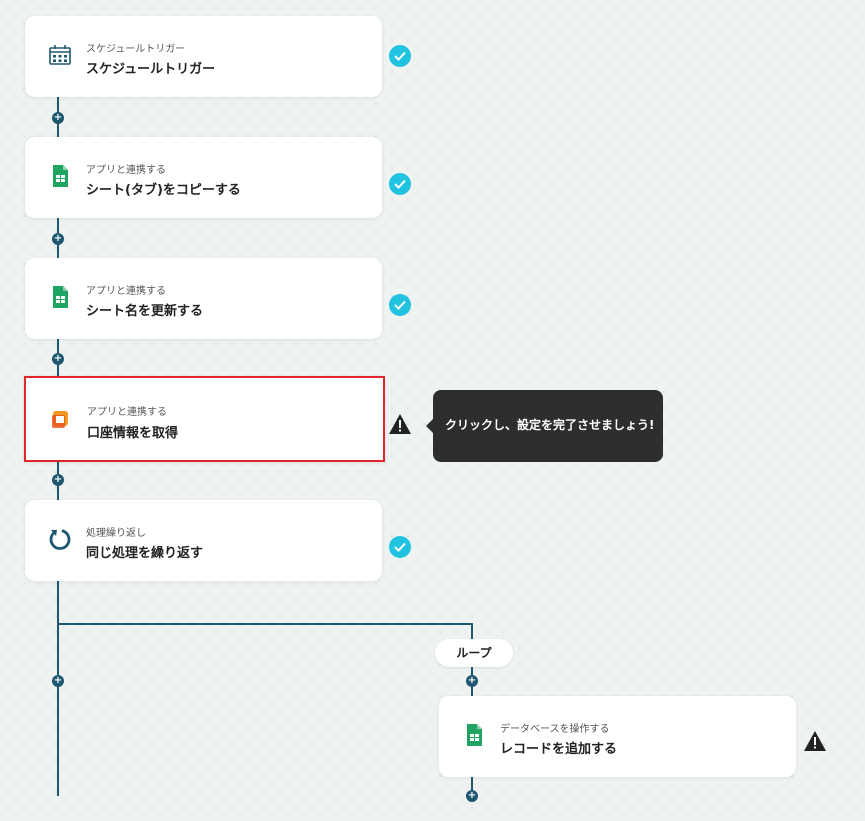 Image resolution: width=865 pixels, height=821 pixels. Describe the element at coordinates (429, 426) in the screenshot. I see `tooltip-arrow` at that location.